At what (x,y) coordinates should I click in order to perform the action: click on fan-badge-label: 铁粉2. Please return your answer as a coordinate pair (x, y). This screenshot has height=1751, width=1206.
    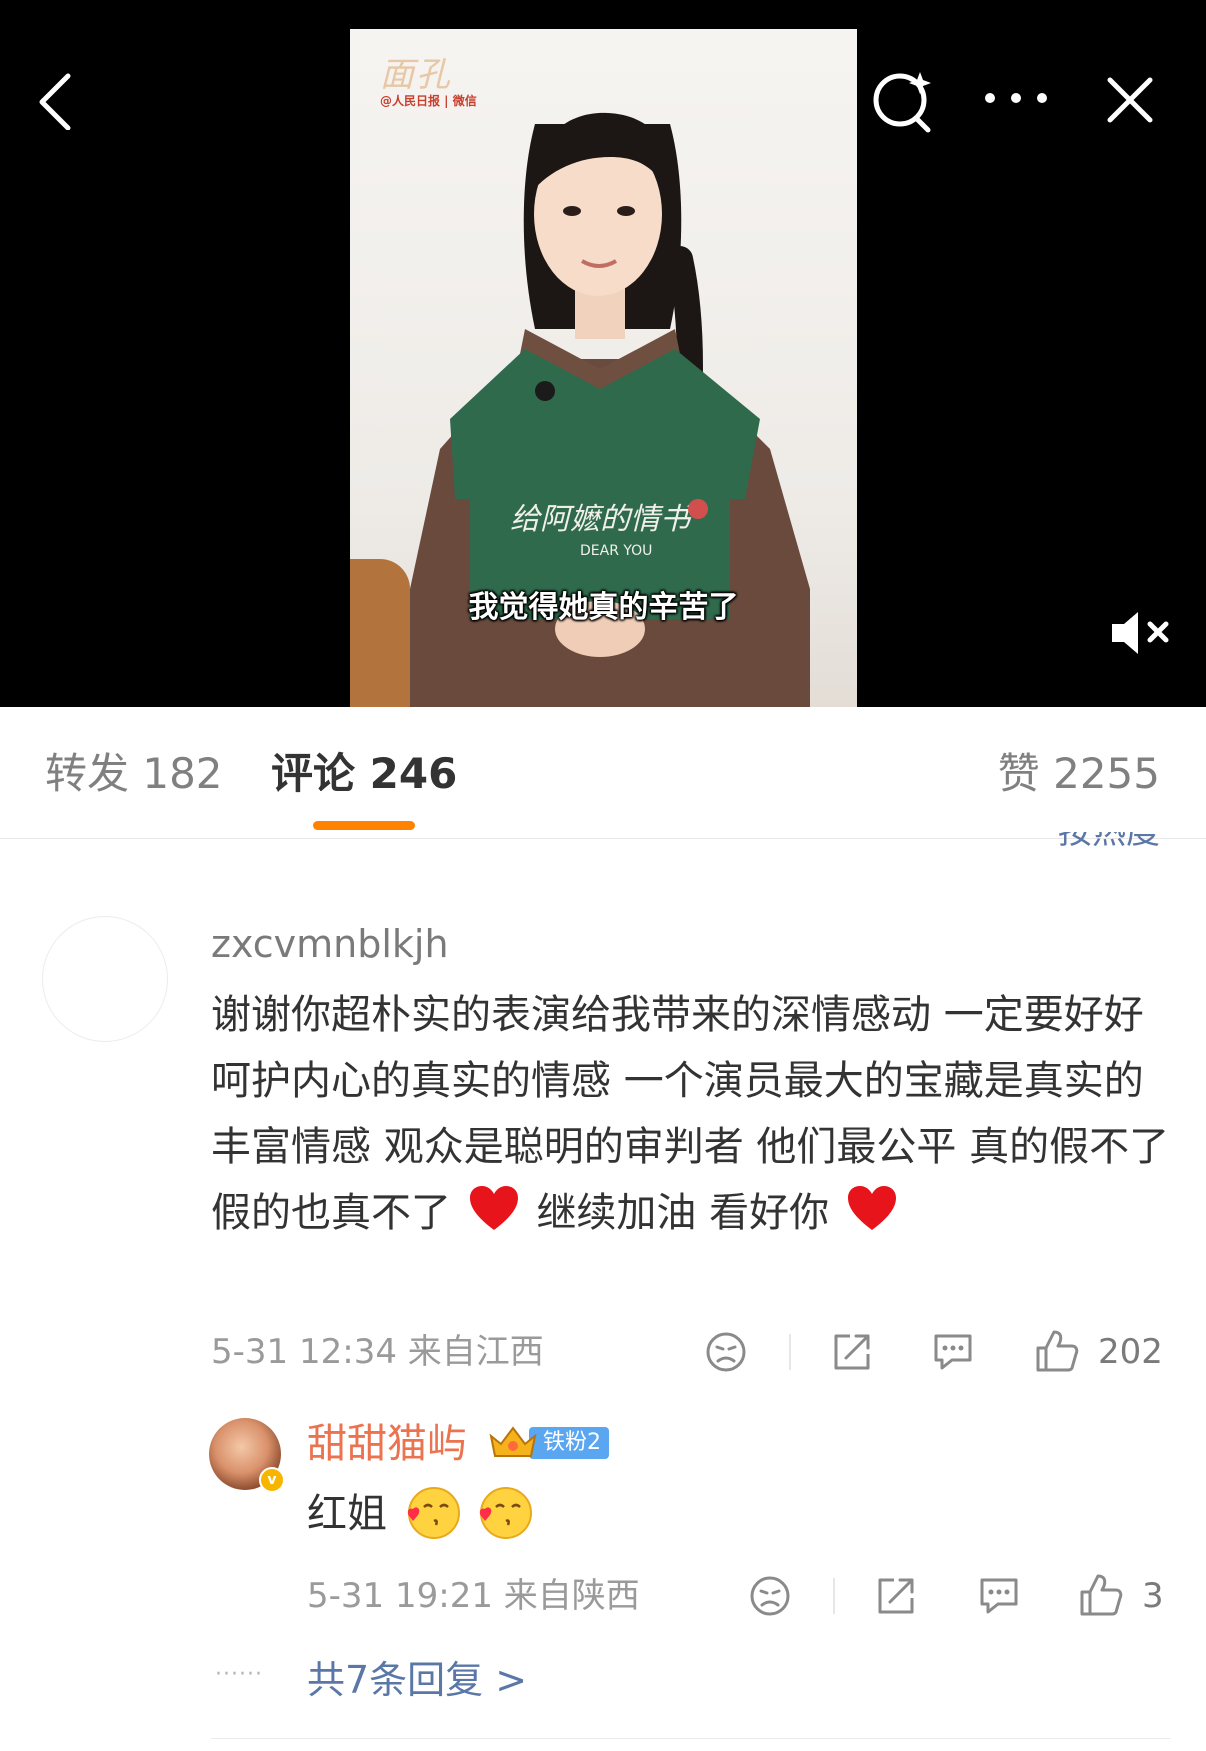
    Looking at the image, I should click on (569, 1443).